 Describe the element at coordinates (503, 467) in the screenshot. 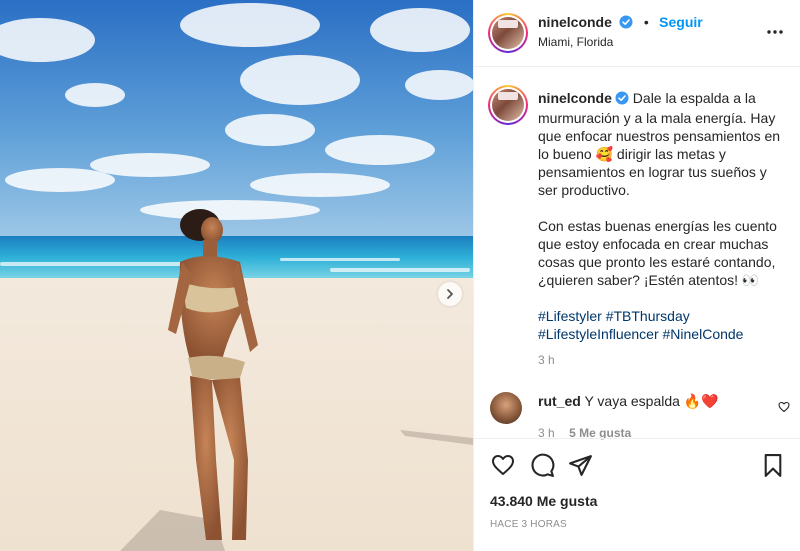

I see `heart-icon` at that location.